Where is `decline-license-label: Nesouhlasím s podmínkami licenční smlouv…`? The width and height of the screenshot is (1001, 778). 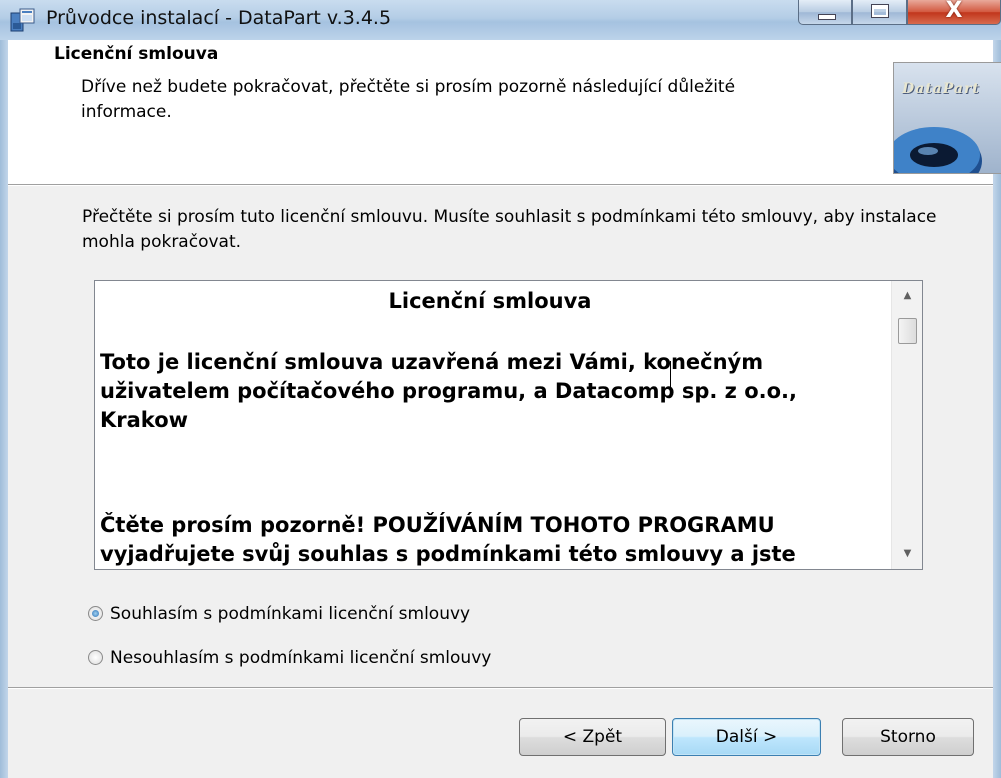 decline-license-label: Nesouhlasím s podmínkami licenční smlouv… is located at coordinates (300, 658).